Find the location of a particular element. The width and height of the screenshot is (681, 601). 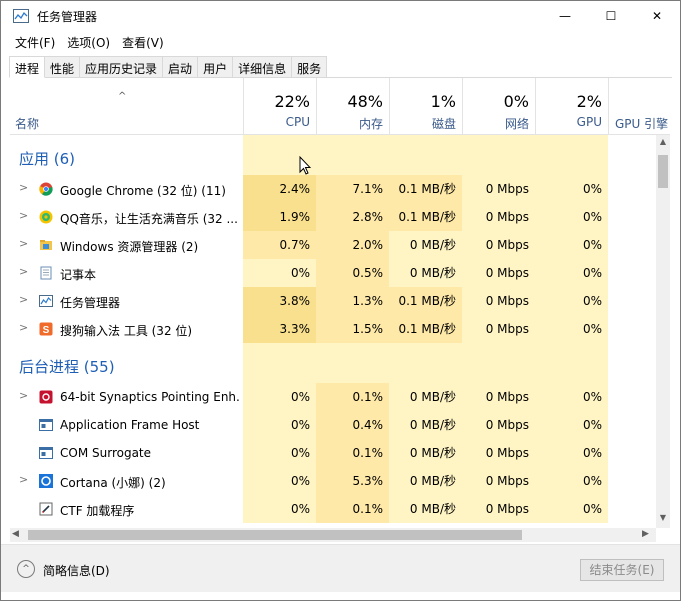

table-row: 0% 0.5% 0 MB/秒 0 Mbps 0% > 记事本 is located at coordinates (335, 273).